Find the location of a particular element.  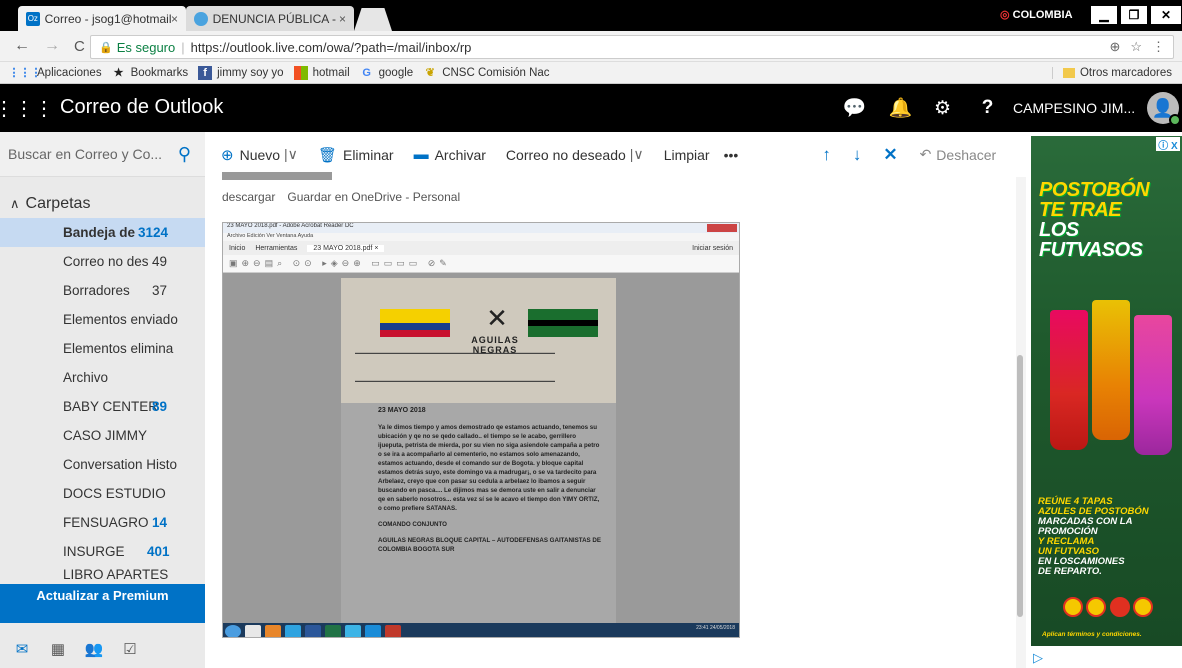

module-switcher: ✉ ▦ 👥 ☑ is located at coordinates (102, 649).